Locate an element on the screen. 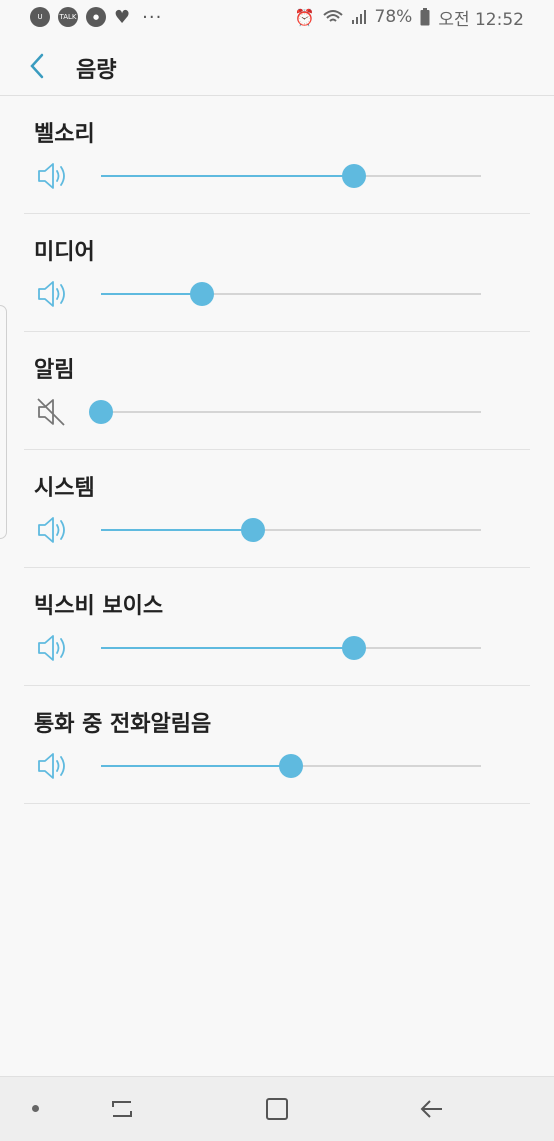  home-button is located at coordinates (277, 1109).